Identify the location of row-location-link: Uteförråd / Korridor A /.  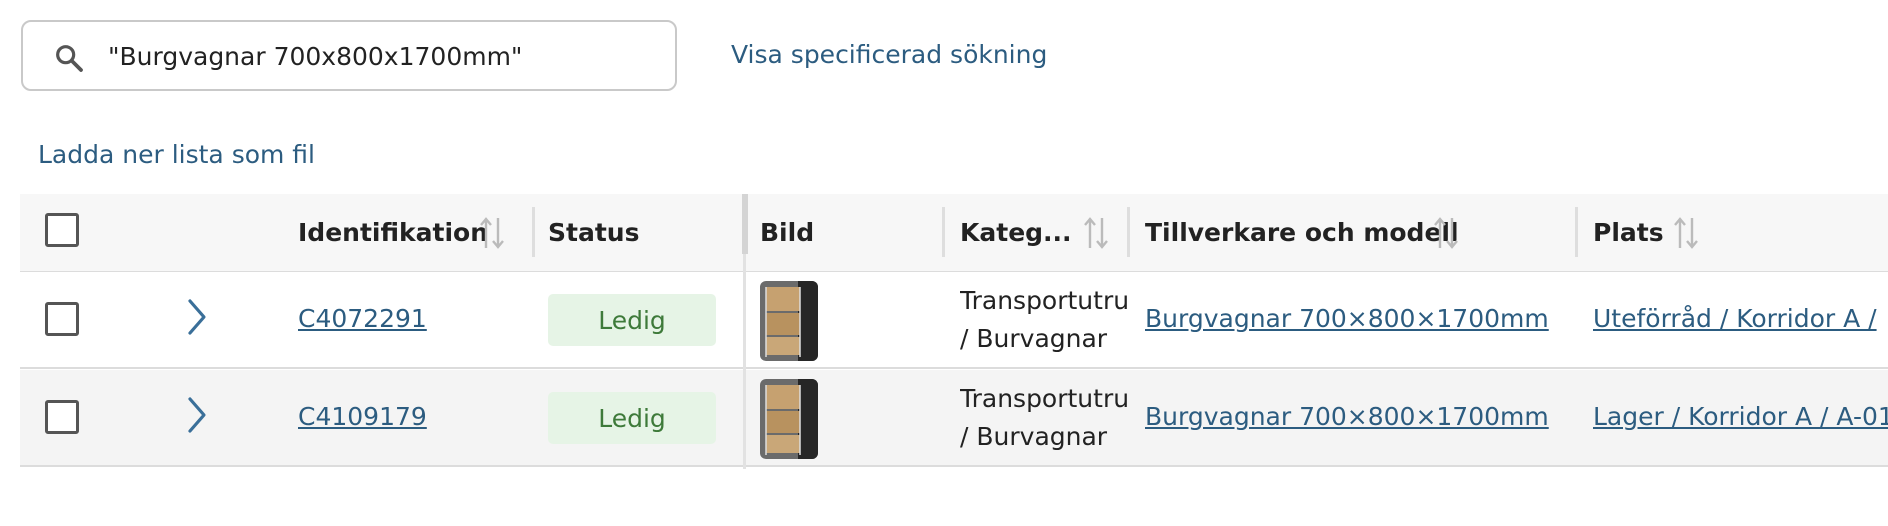
(1735, 318).